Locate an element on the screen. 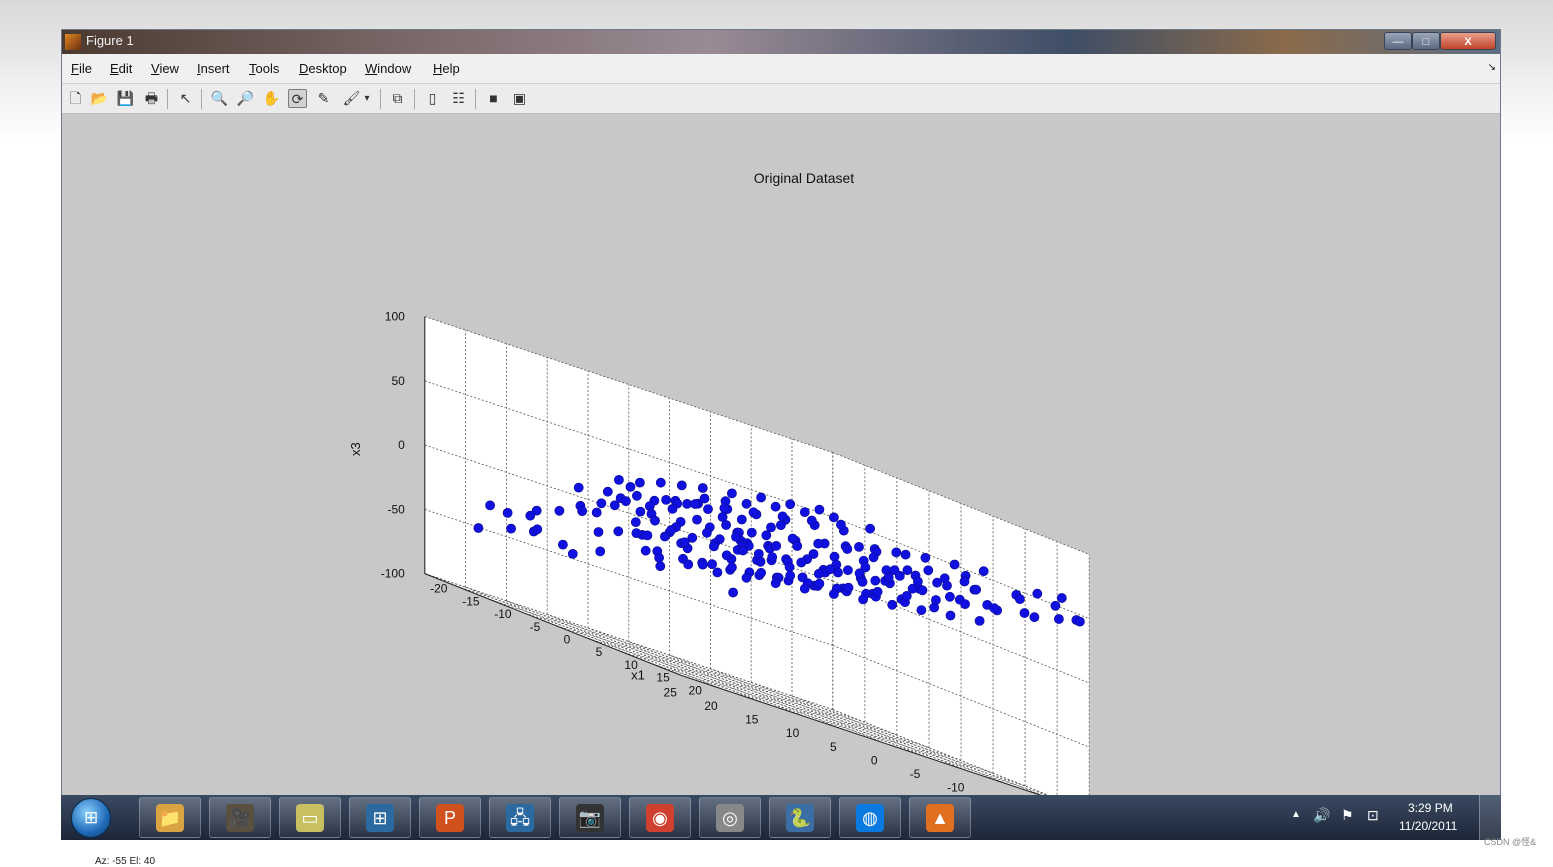  data-cursor-icon: ✎ is located at coordinates (323, 98).